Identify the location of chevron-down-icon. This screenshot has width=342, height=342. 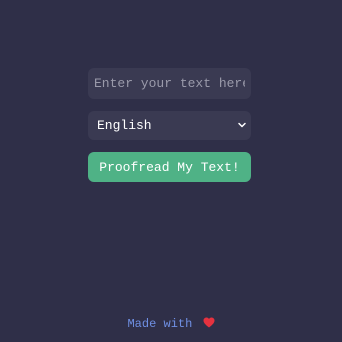
(242, 125).